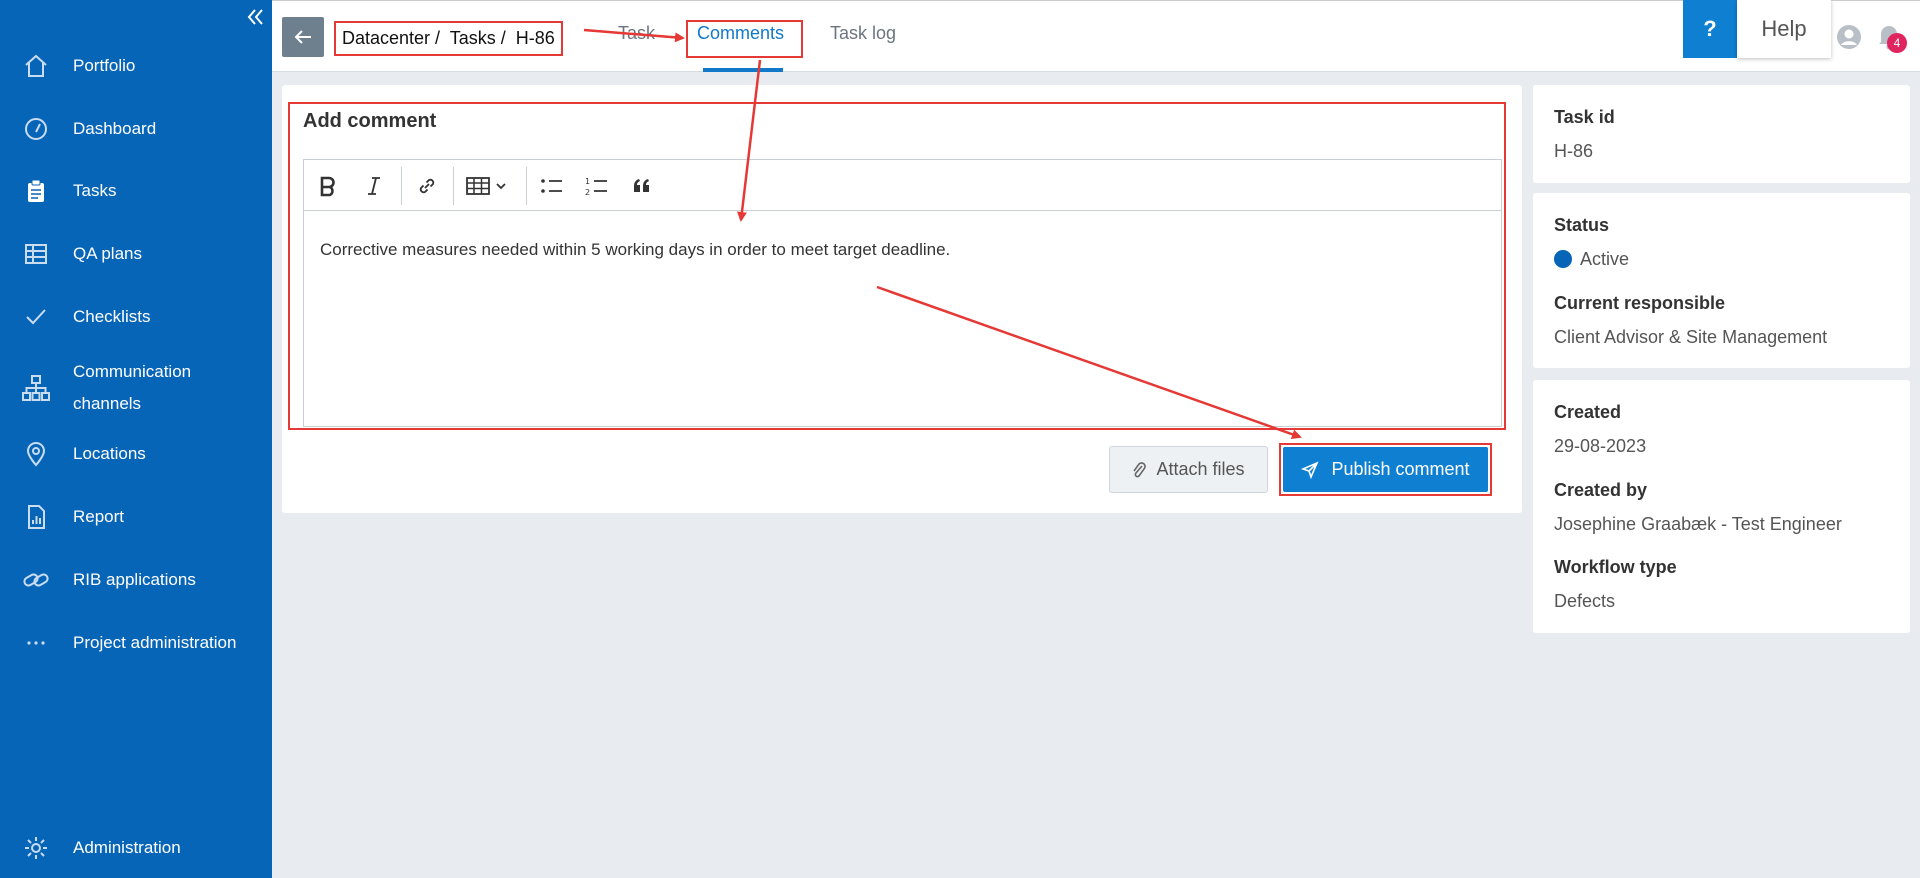 The image size is (1920, 878). Describe the element at coordinates (99, 516) in the screenshot. I see `sidebar-item-label: Report` at that location.